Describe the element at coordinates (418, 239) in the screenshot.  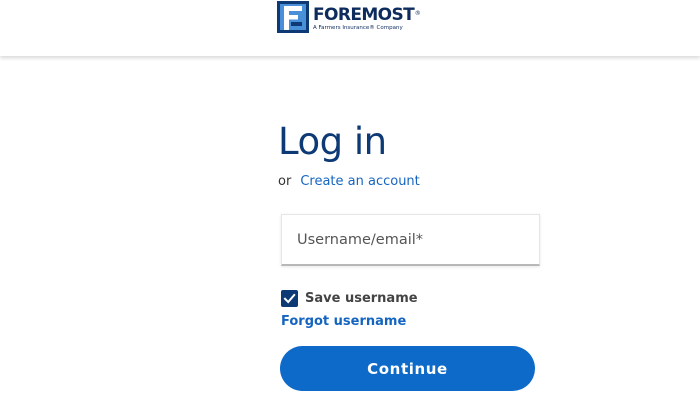
I see `username-input` at that location.